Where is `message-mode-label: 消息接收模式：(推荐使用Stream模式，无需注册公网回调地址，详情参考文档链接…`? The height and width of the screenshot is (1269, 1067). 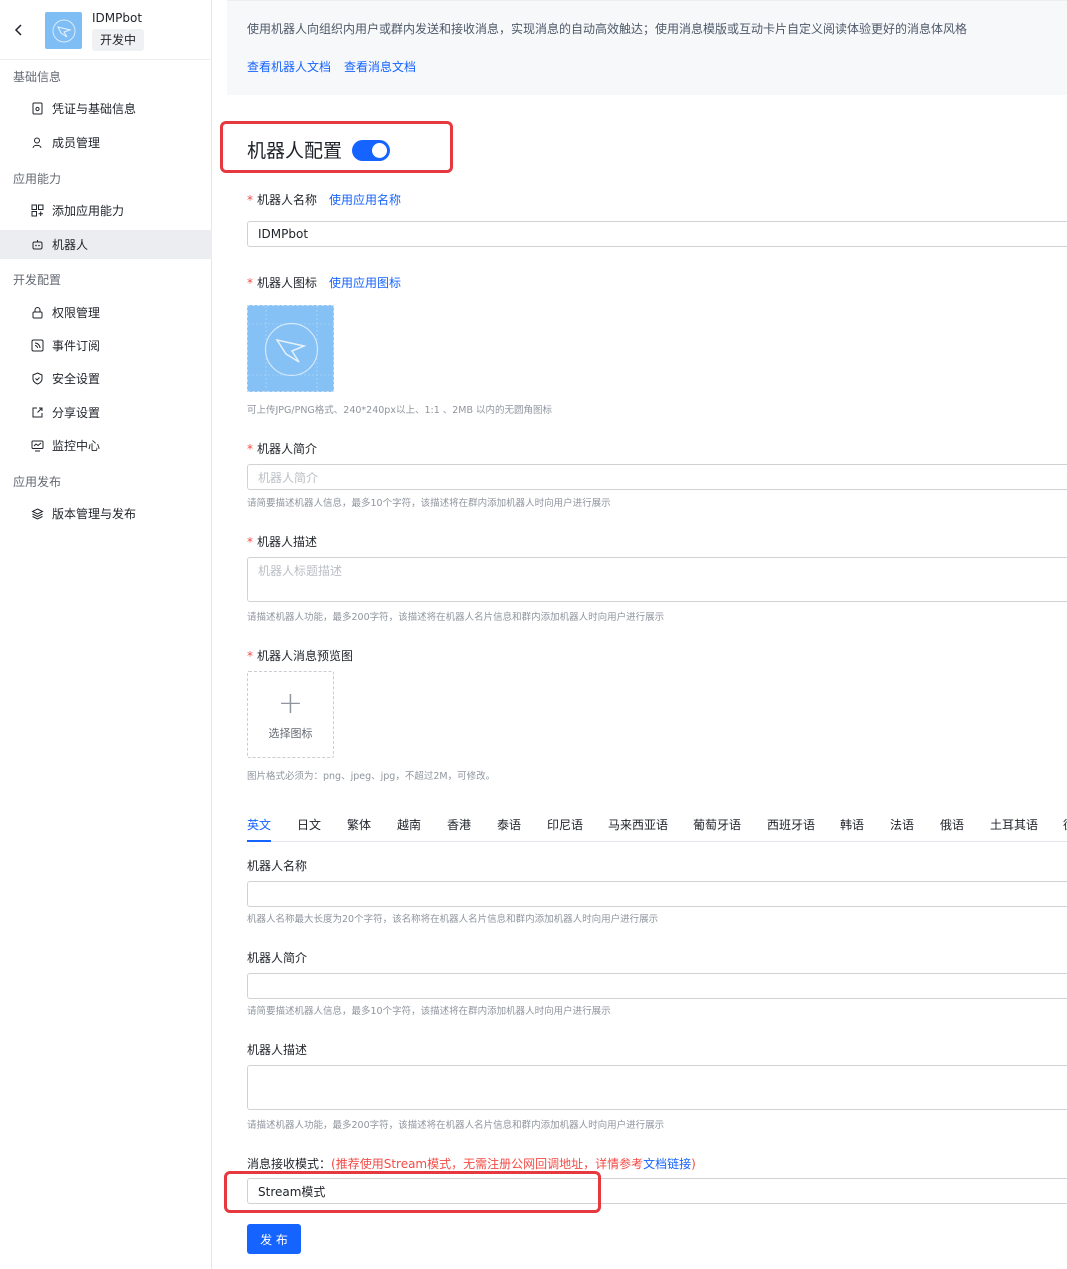
message-mode-label: 消息接收模式：(推荐使用Stream模式，无需注册公网回调地址，详情参考文档链接… is located at coordinates (471, 1163).